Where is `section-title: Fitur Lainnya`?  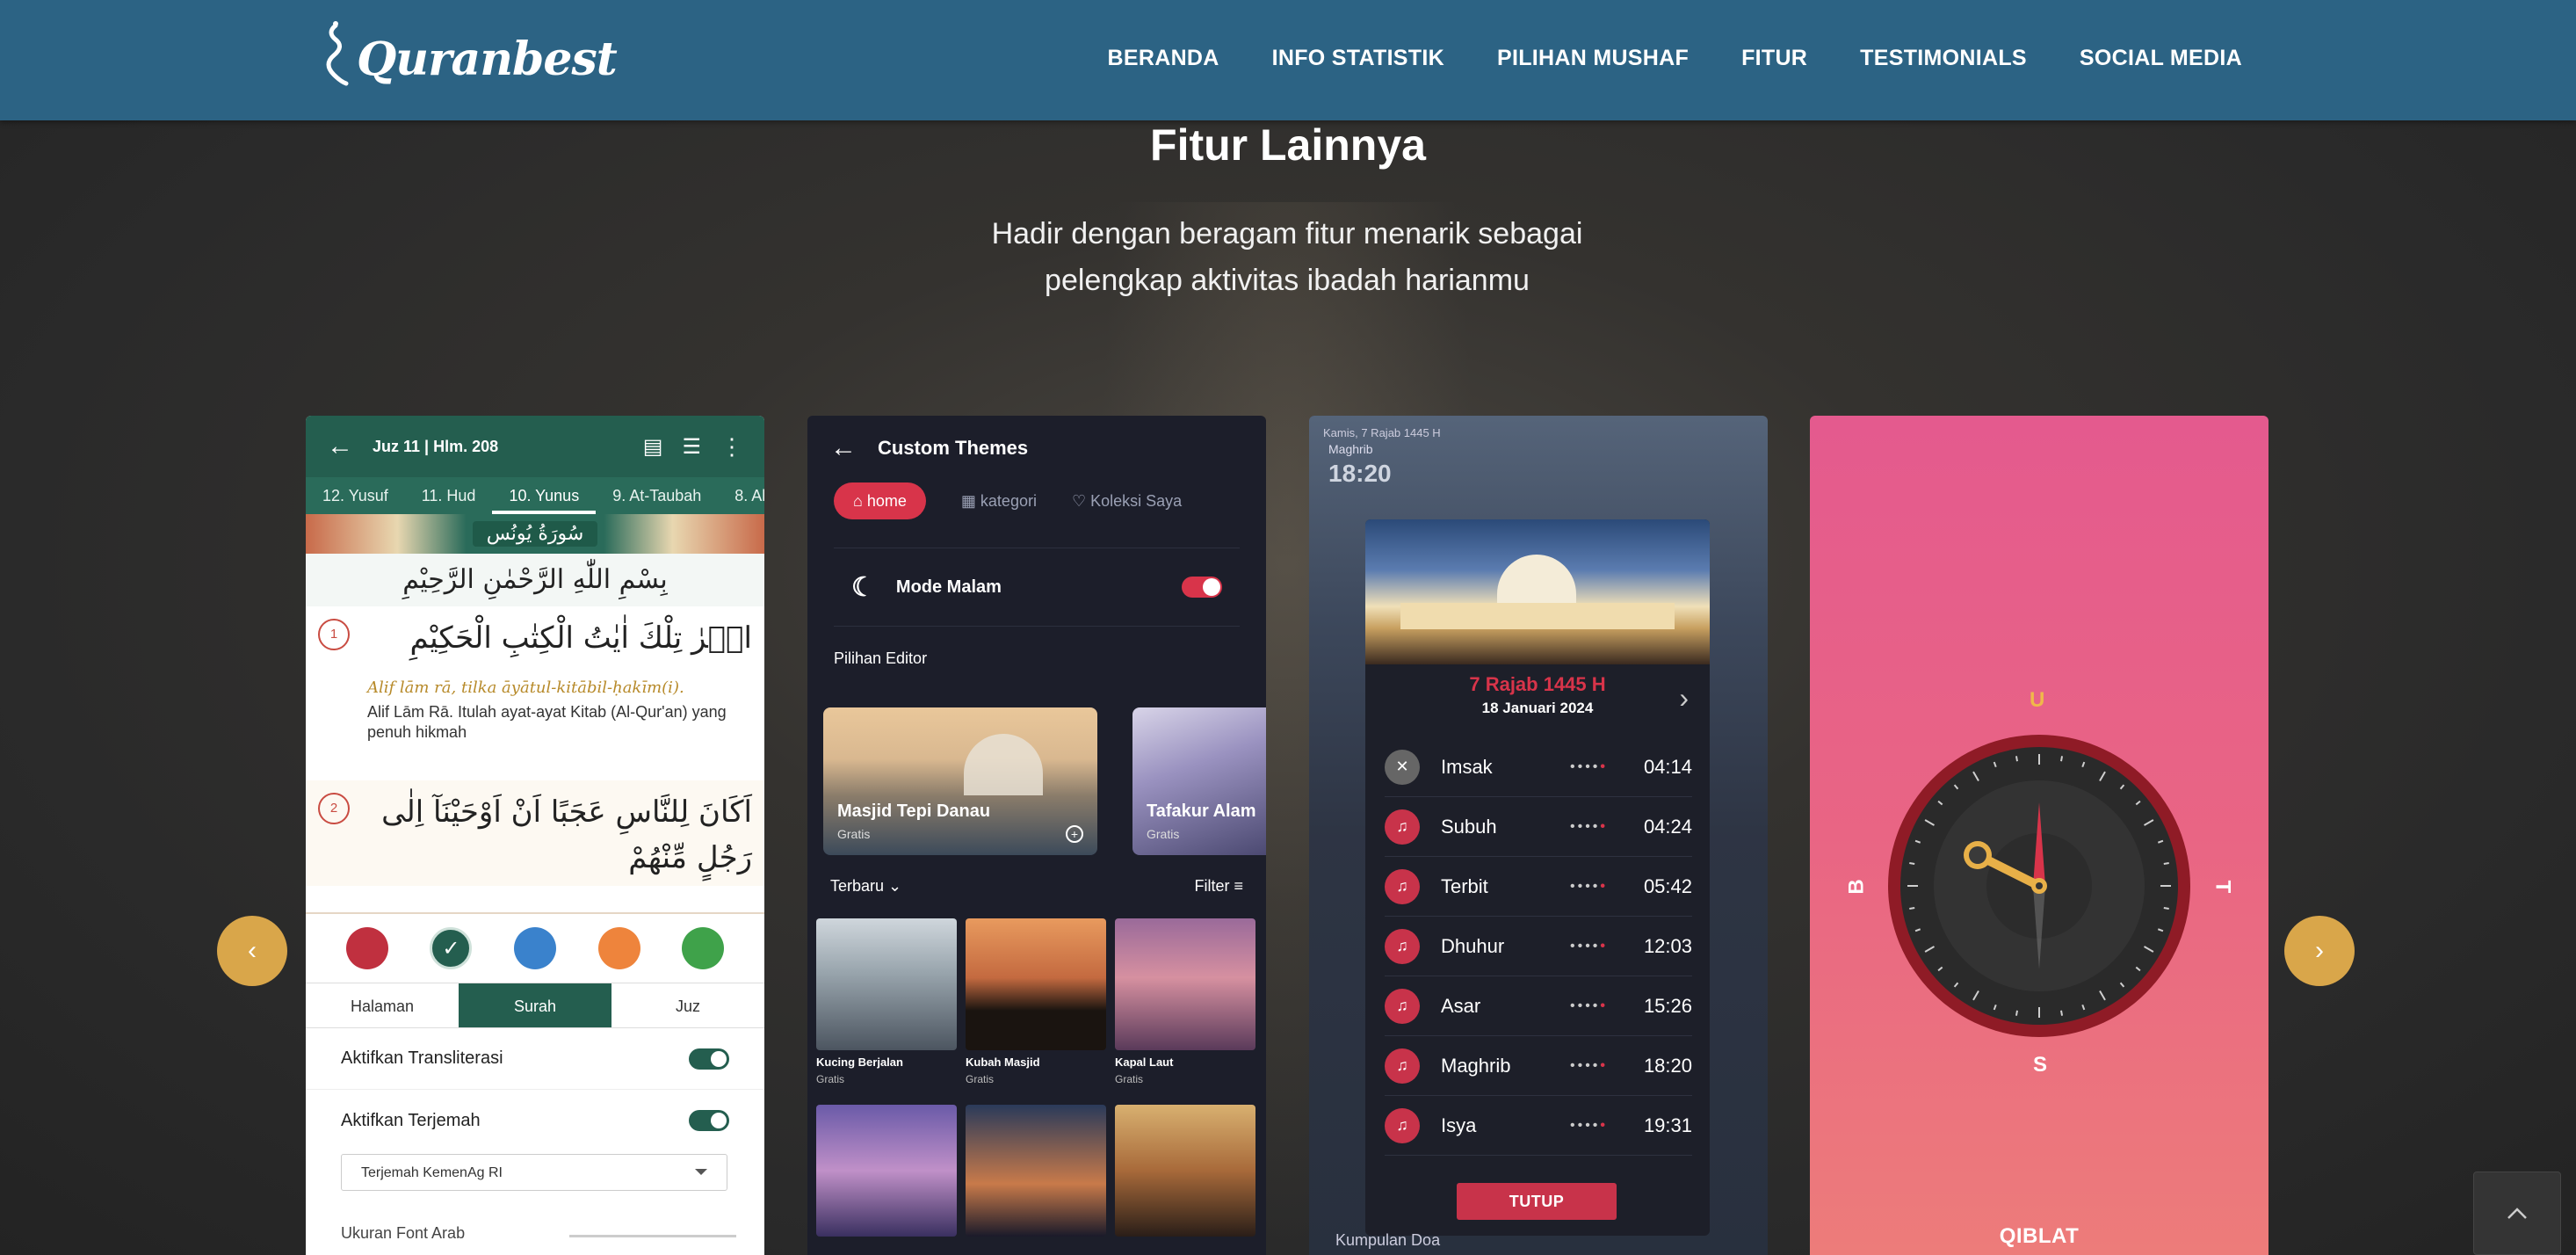 section-title: Fitur Lainnya is located at coordinates (1288, 145).